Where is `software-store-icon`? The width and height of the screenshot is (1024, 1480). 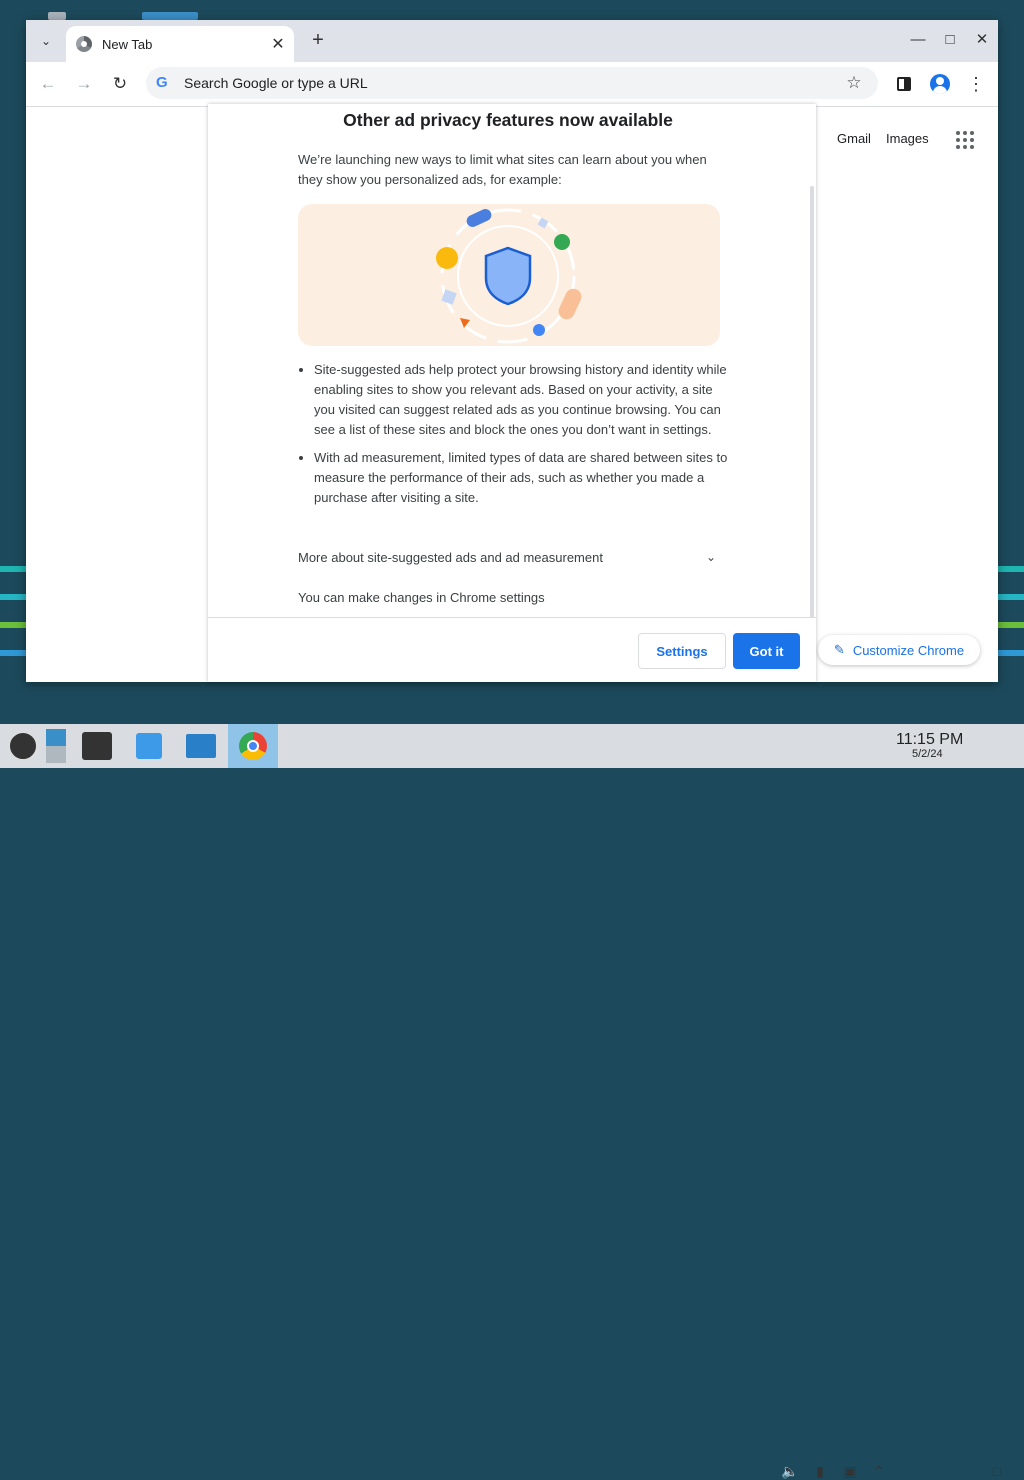
software-store-icon is located at coordinates (149, 746).